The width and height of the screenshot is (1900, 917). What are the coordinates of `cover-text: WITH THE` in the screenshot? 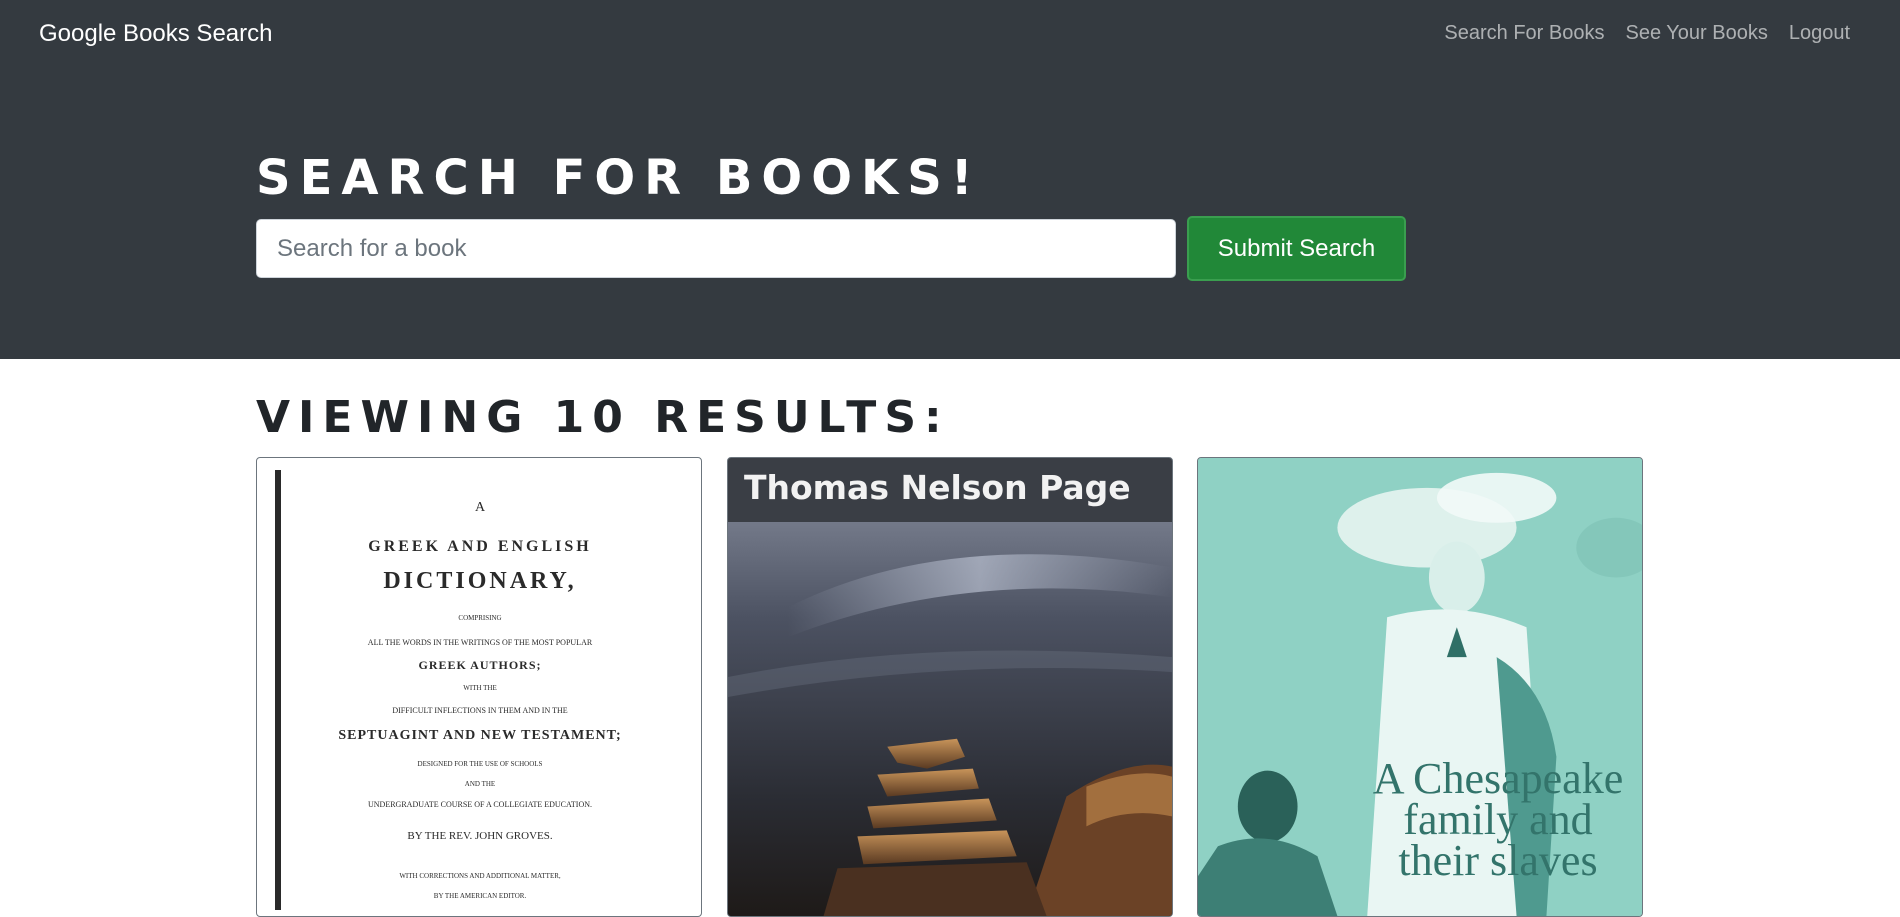 It's located at (480, 688).